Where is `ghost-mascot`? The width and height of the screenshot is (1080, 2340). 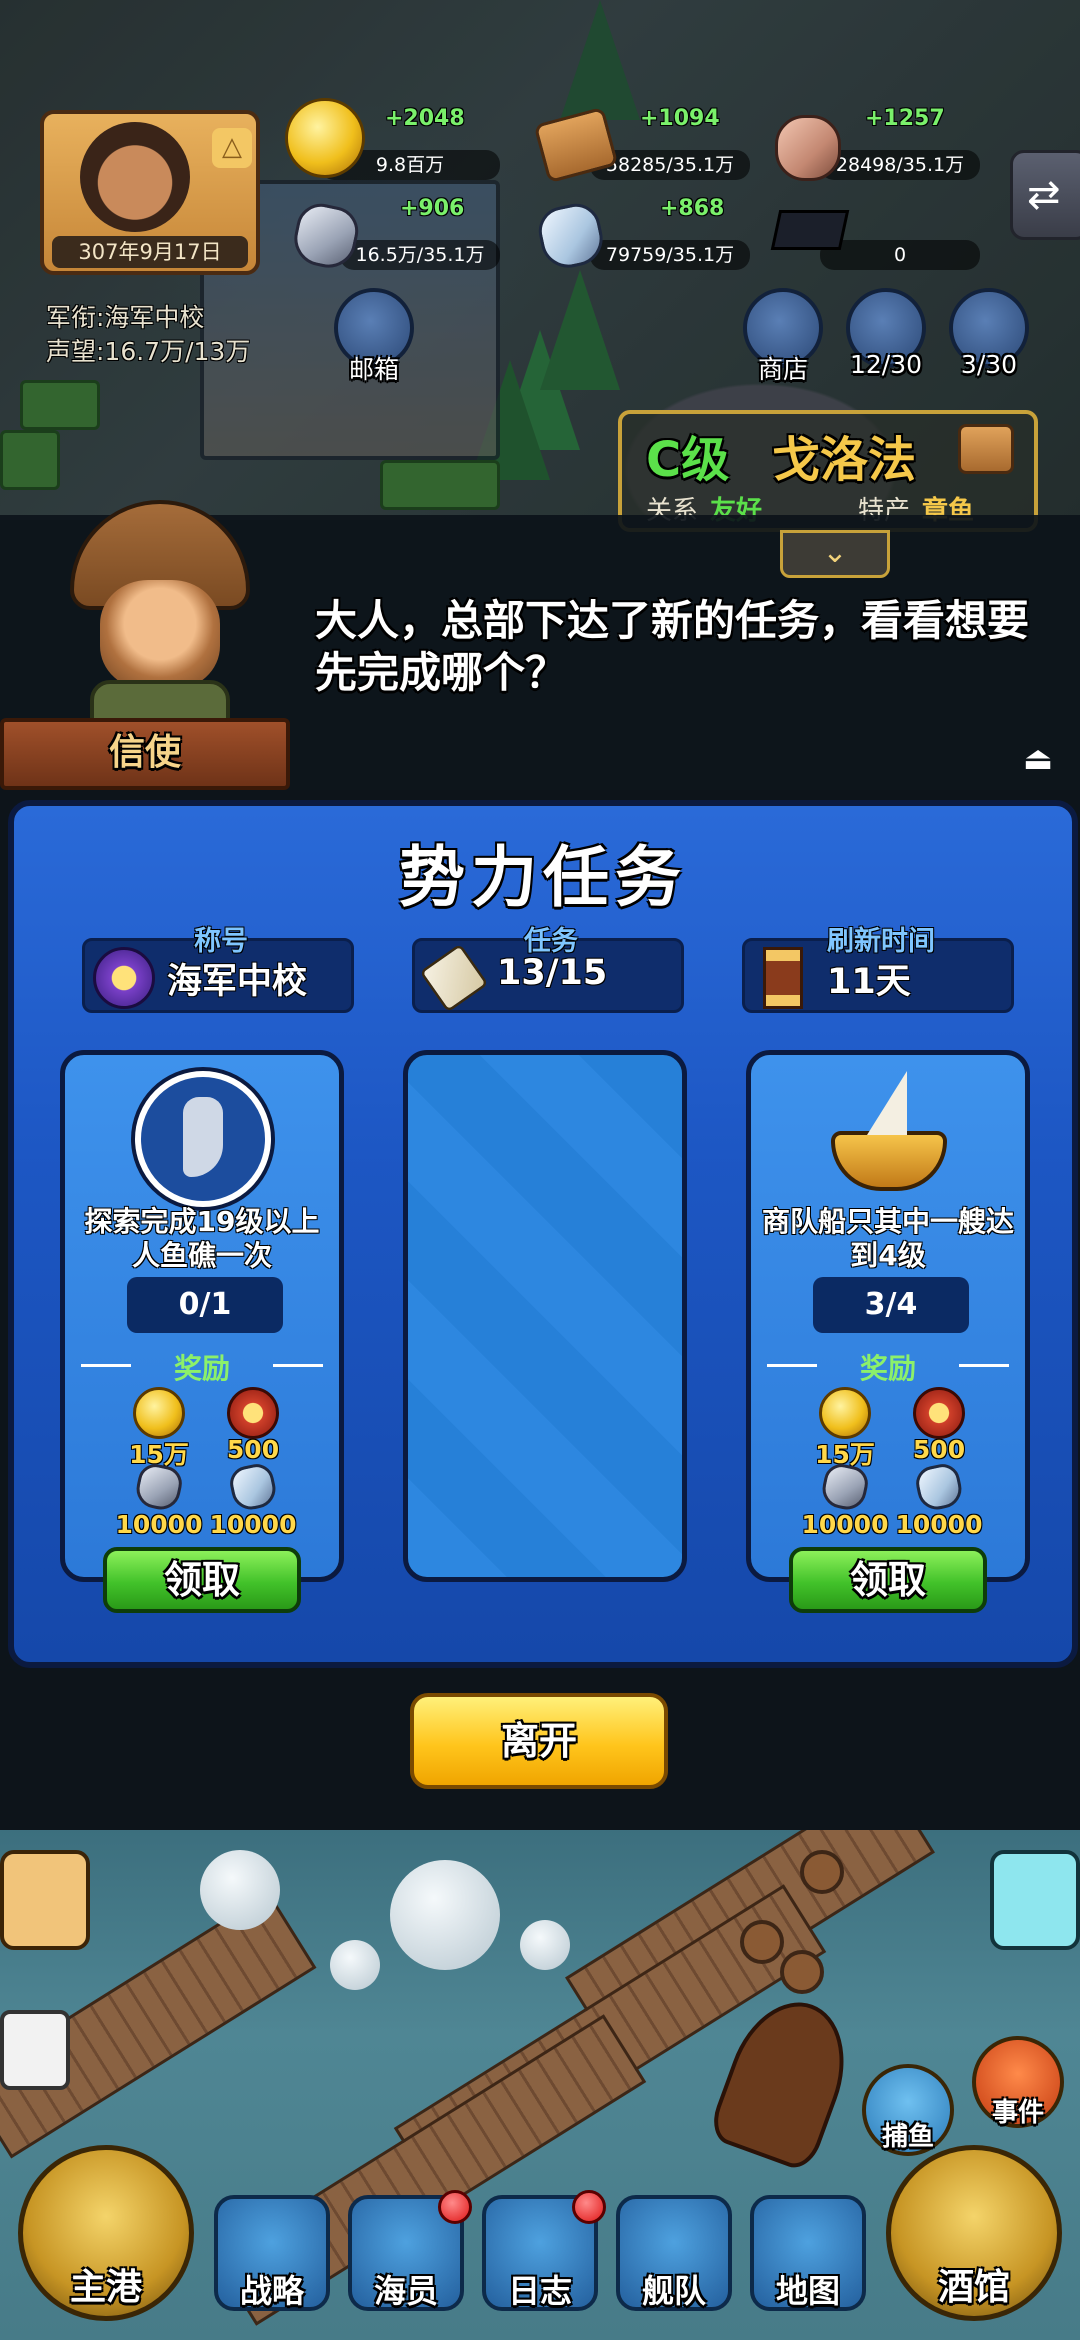 ghost-mascot is located at coordinates (35, 2050).